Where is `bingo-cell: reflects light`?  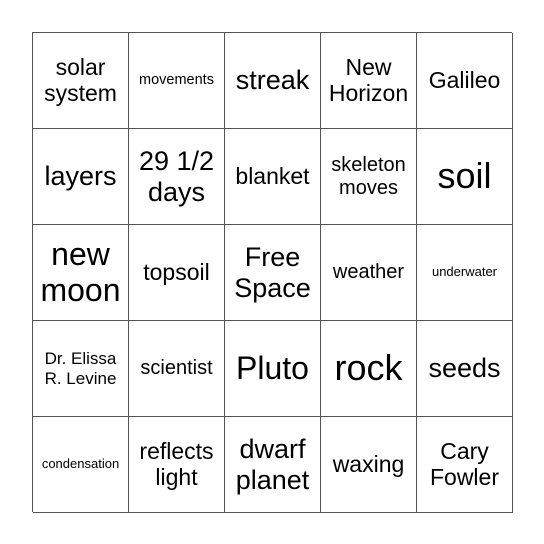 bingo-cell: reflects light is located at coordinates (177, 465).